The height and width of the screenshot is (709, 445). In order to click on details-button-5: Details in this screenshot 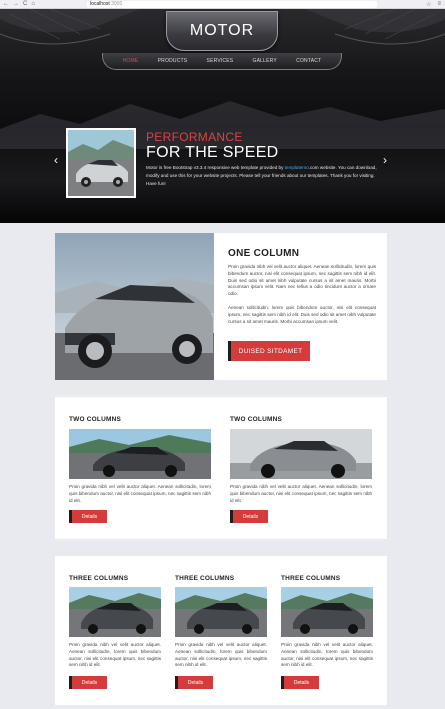, I will do `click(300, 682)`.